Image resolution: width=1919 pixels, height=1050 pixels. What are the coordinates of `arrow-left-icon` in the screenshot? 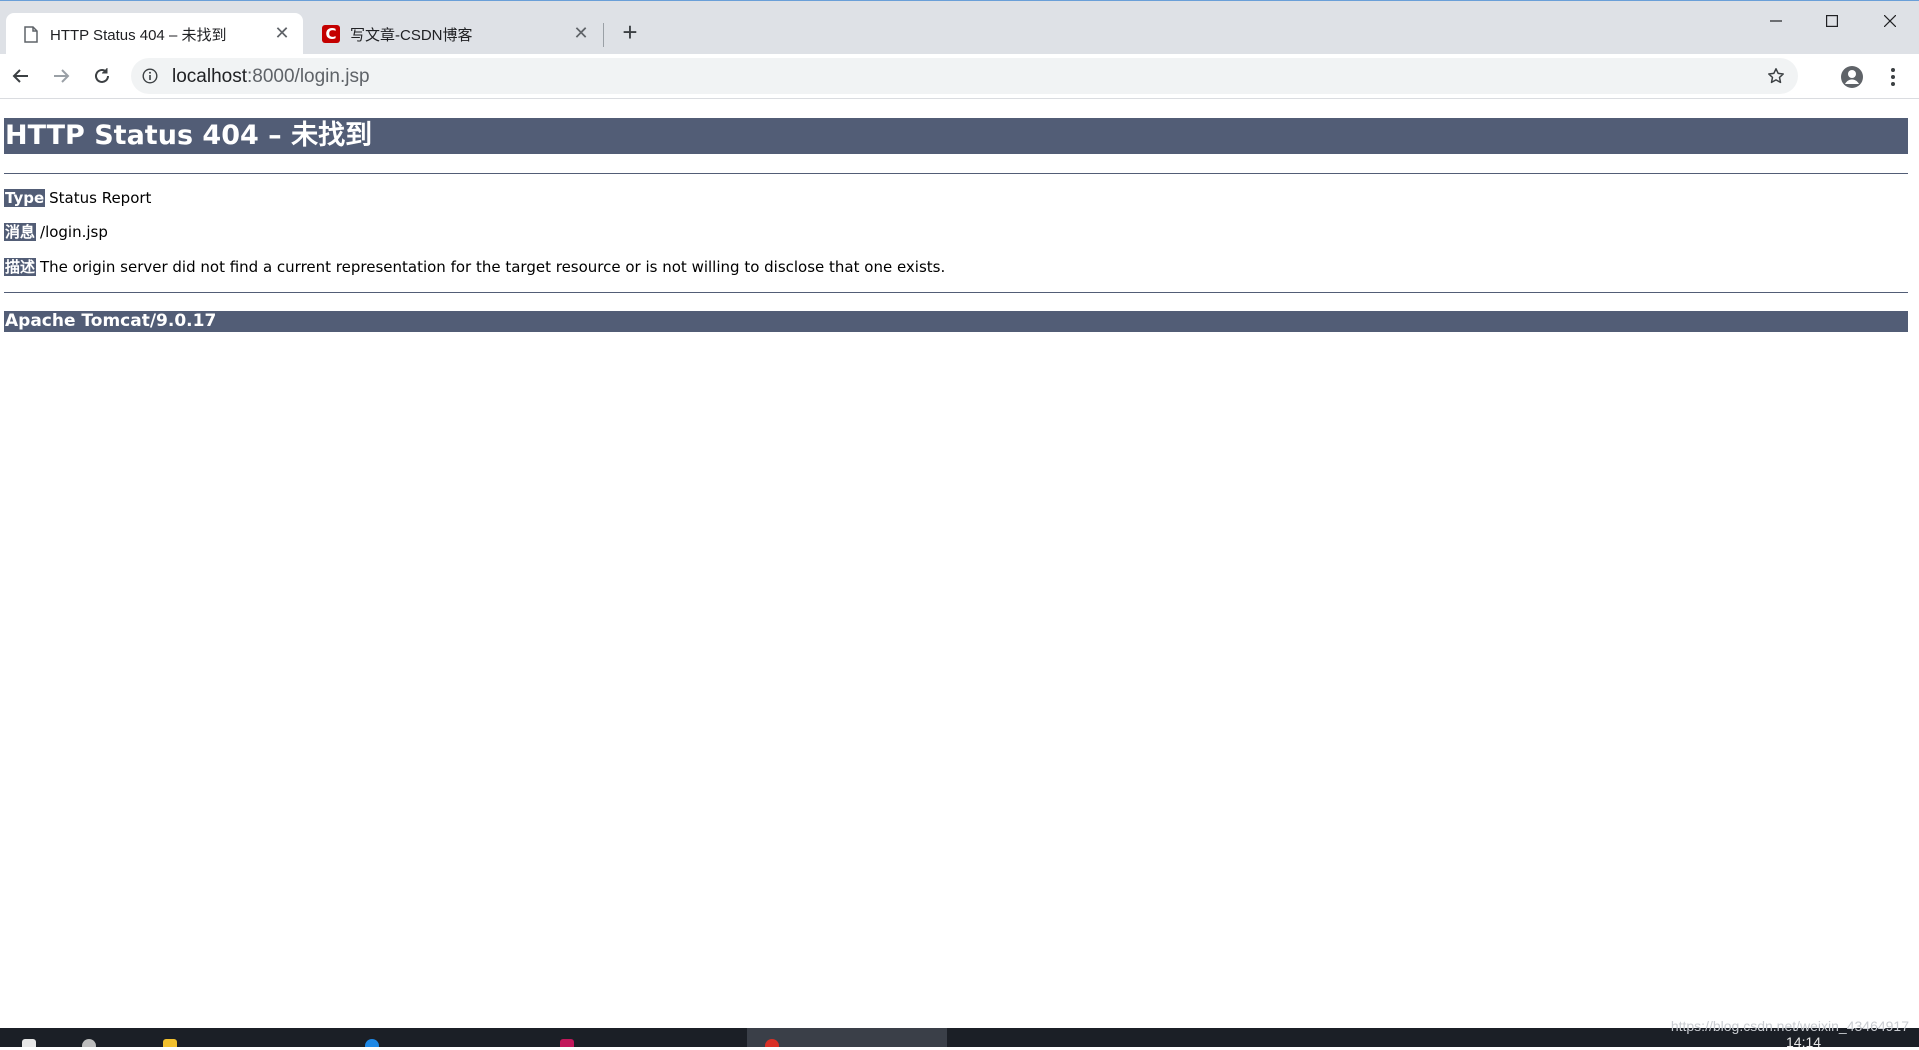 It's located at (20, 76).